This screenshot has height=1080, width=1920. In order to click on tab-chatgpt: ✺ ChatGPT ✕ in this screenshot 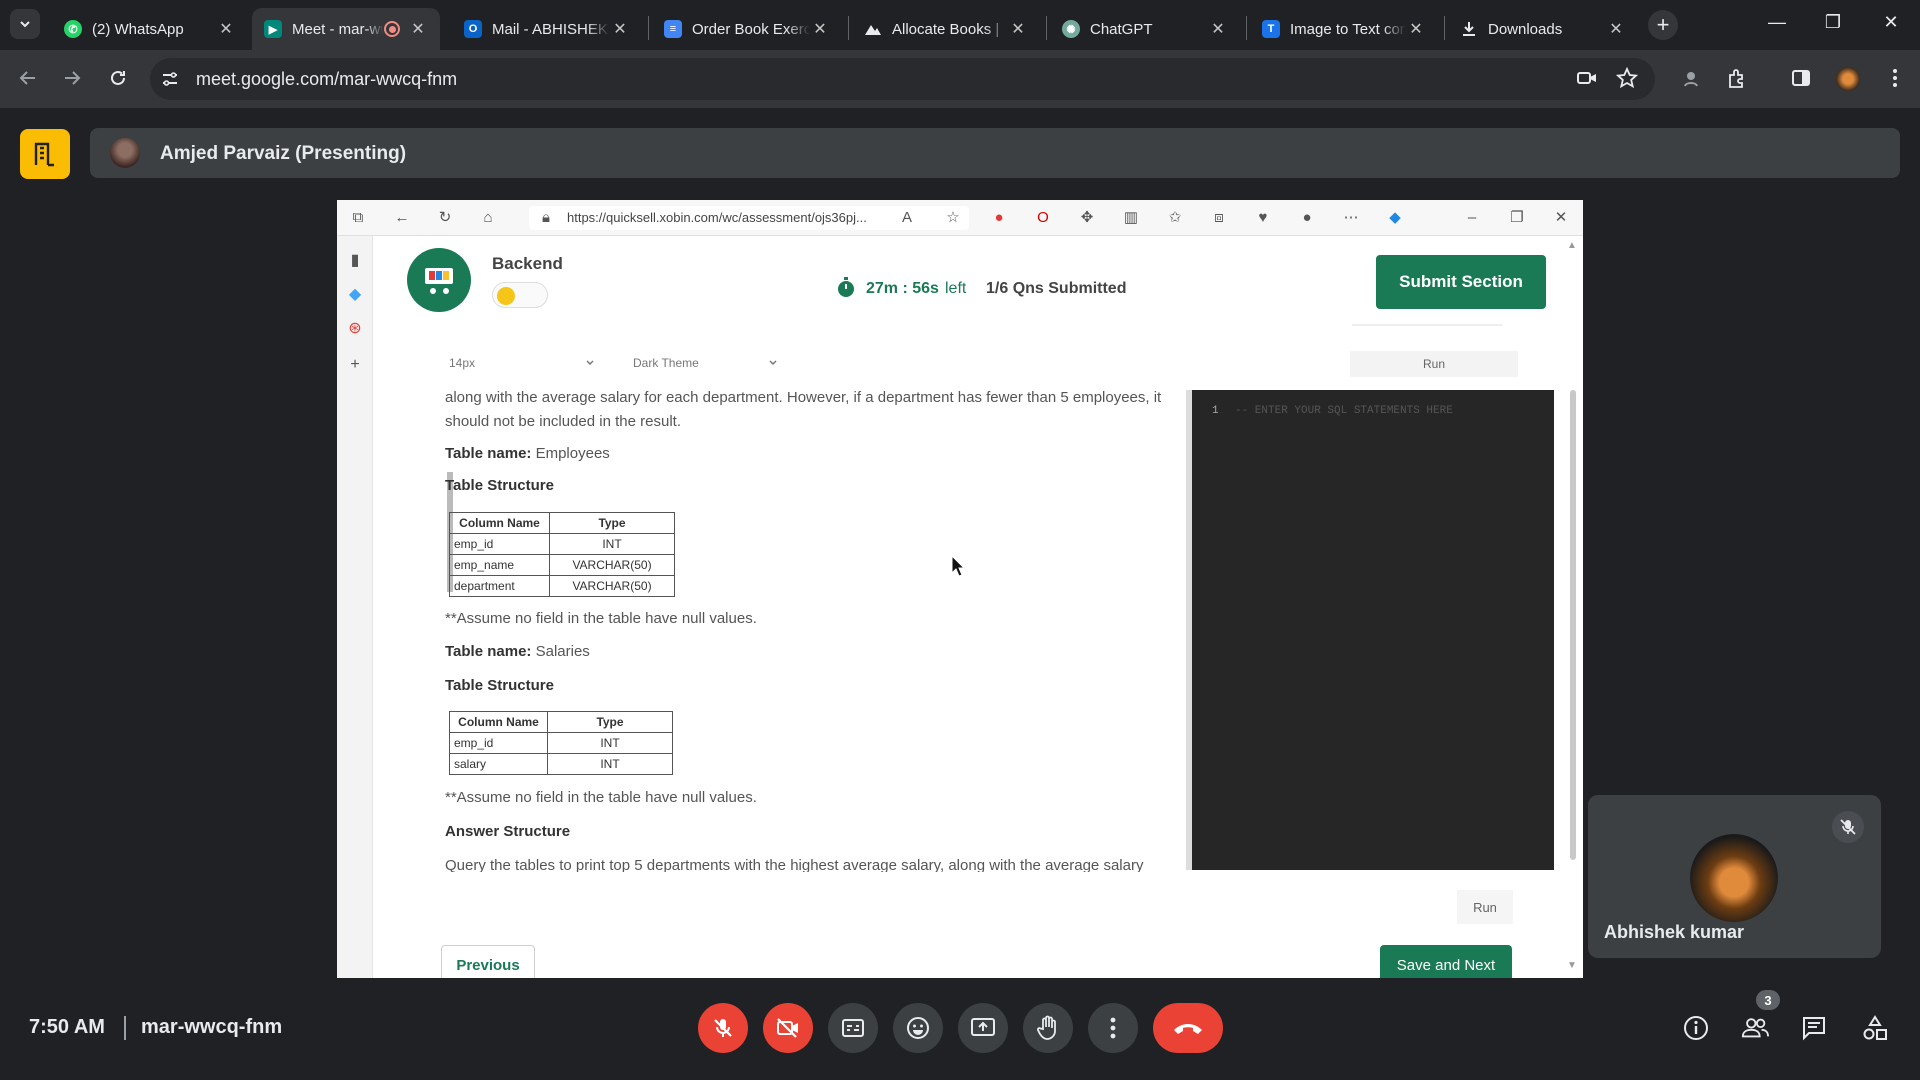, I will do `click(1145, 29)`.